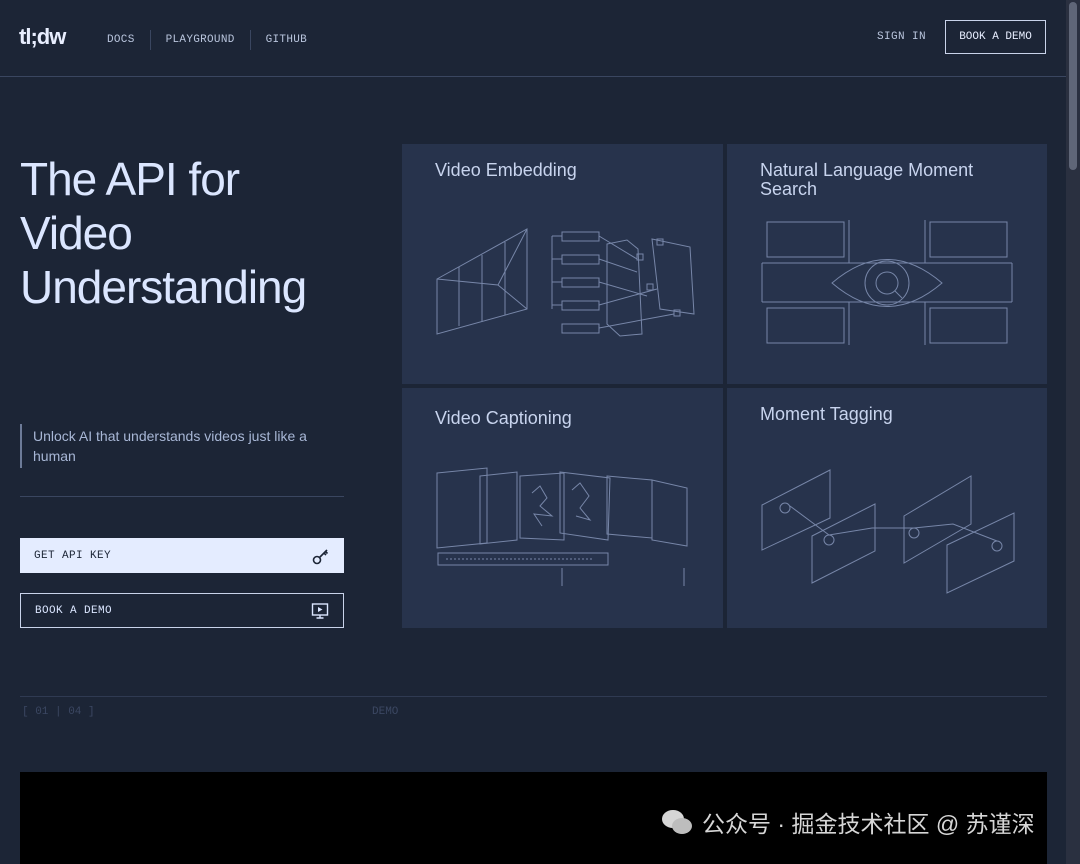 Image resolution: width=1080 pixels, height=864 pixels. Describe the element at coordinates (901, 37) in the screenshot. I see `sign-in-link: SIGN IN` at that location.